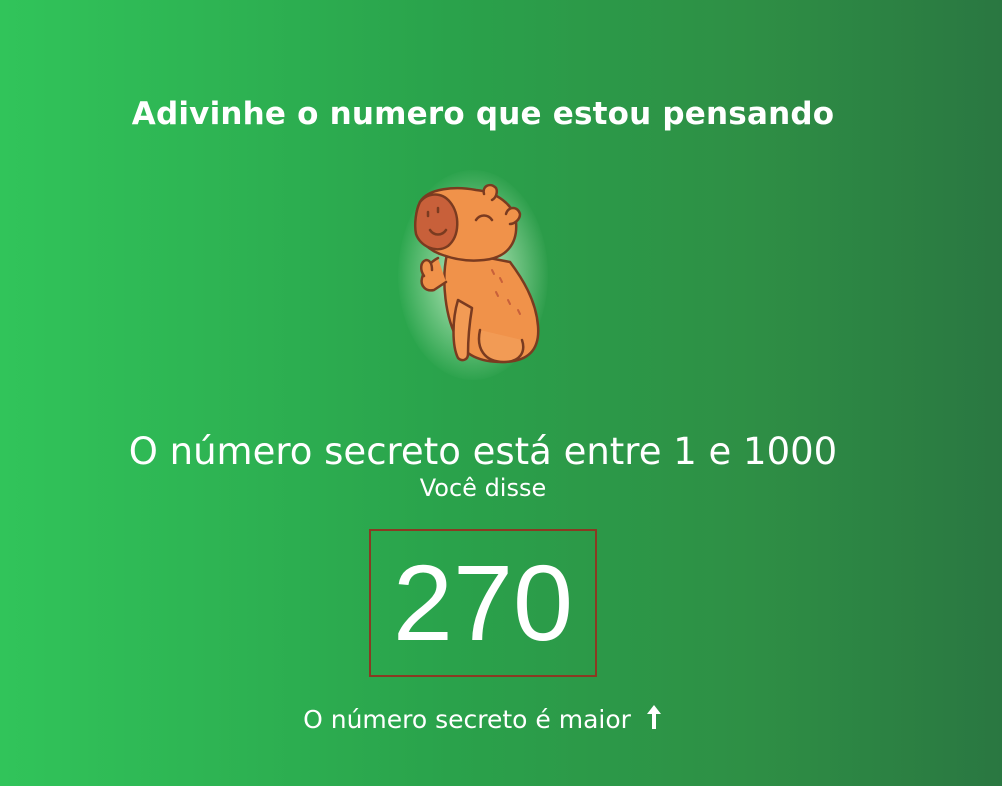 The image size is (1002, 786). I want to click on result-text: O número secreto é maior, so click(467, 719).